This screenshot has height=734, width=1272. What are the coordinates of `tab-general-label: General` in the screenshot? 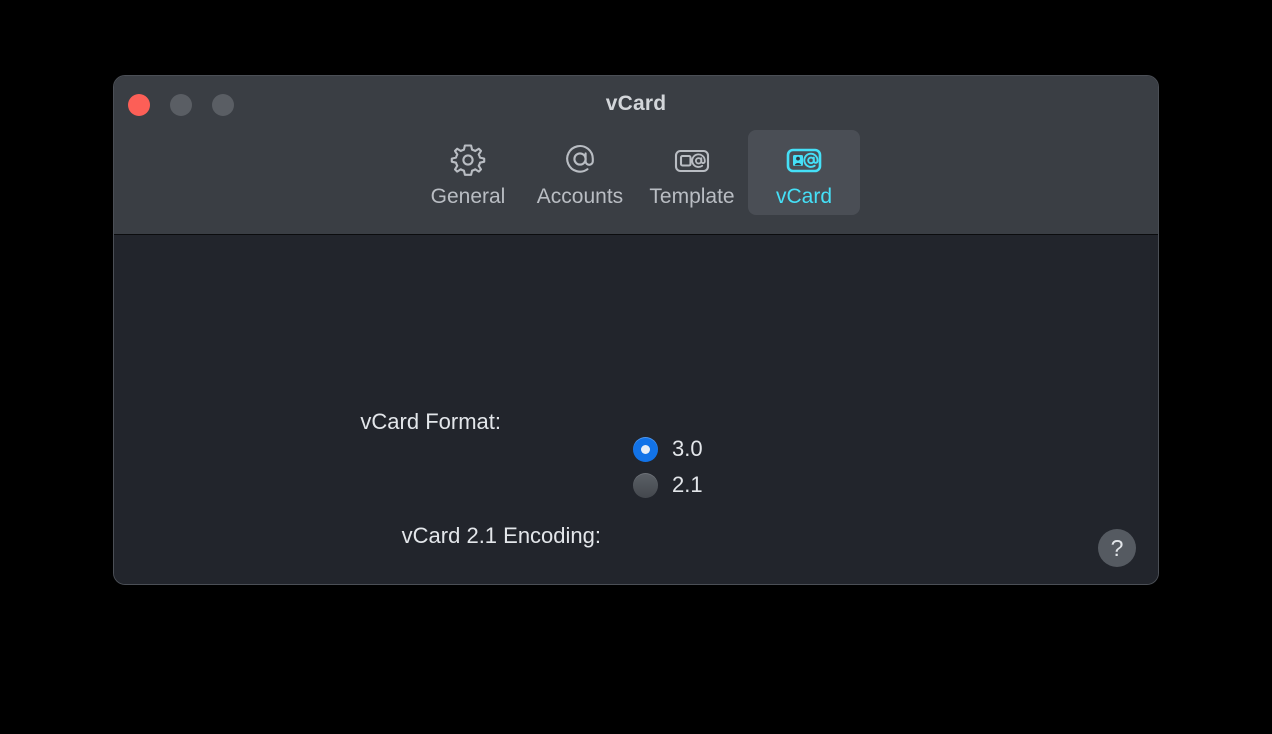 It's located at (468, 196).